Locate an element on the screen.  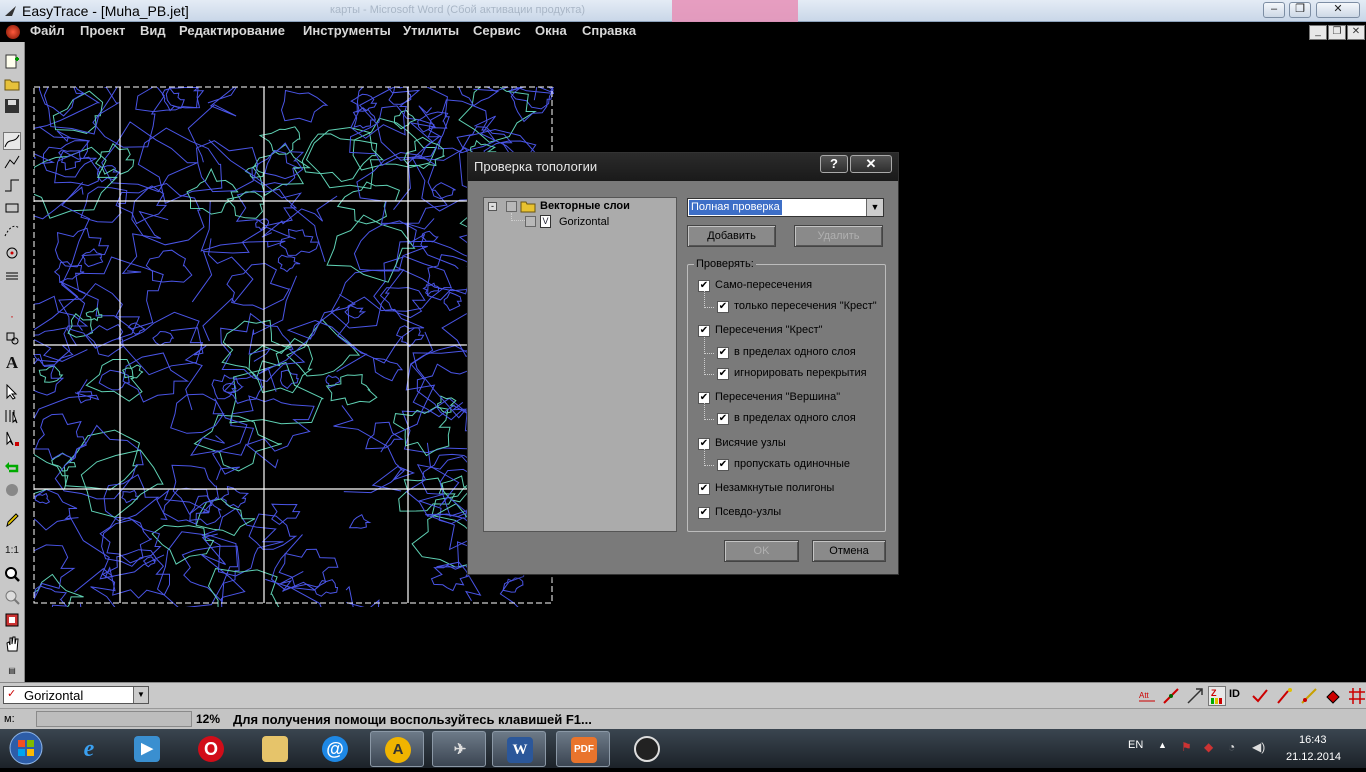
symbol-tool-icon is located at coordinates (12, 339).